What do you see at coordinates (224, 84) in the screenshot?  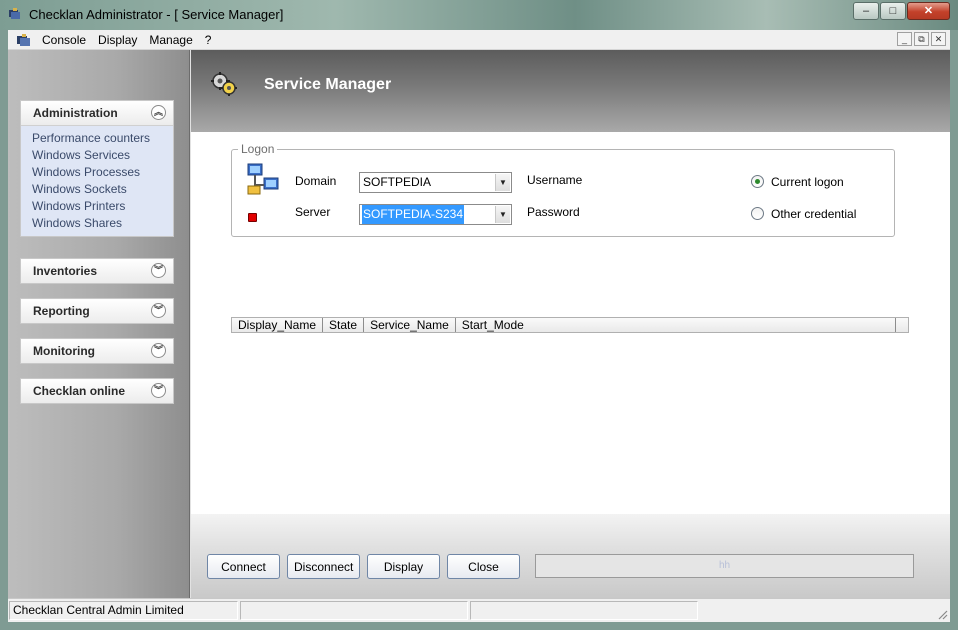 I see `gears-icon` at bounding box center [224, 84].